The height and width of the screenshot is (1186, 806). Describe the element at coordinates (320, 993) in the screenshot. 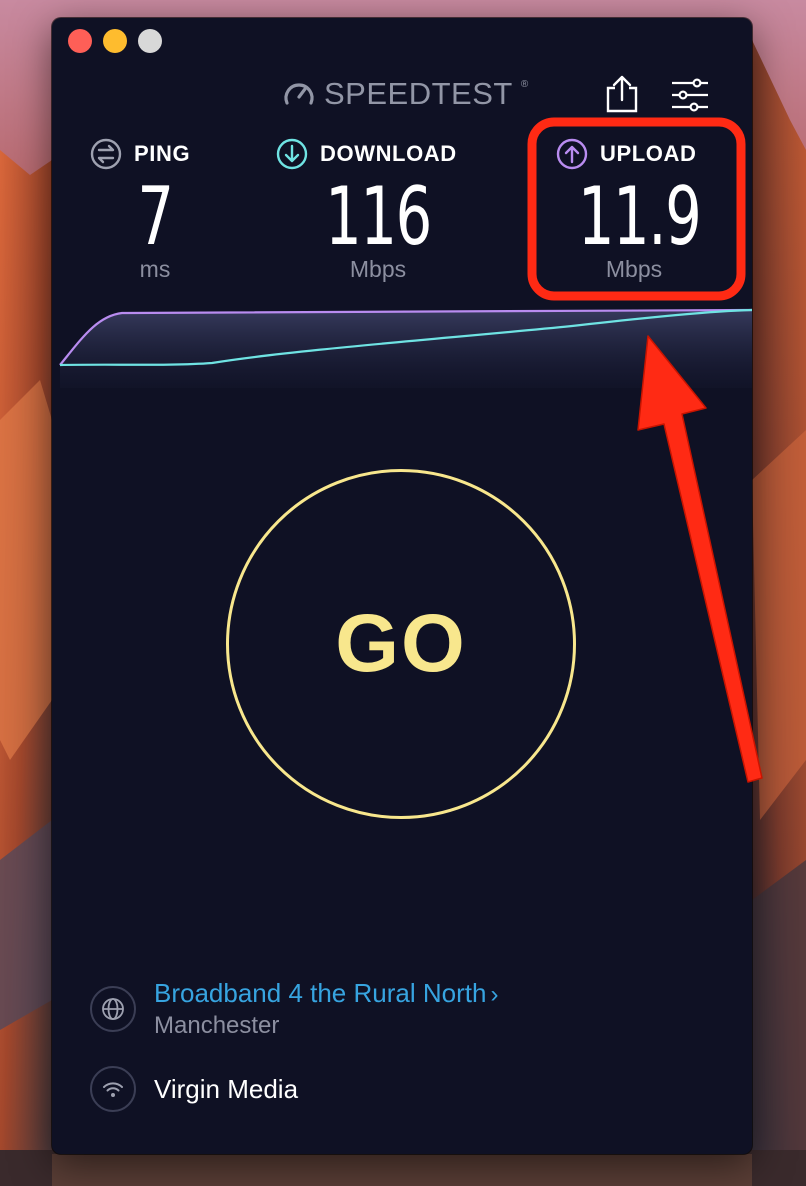

I see `isp-name: Broadband 4 the Rural North` at that location.